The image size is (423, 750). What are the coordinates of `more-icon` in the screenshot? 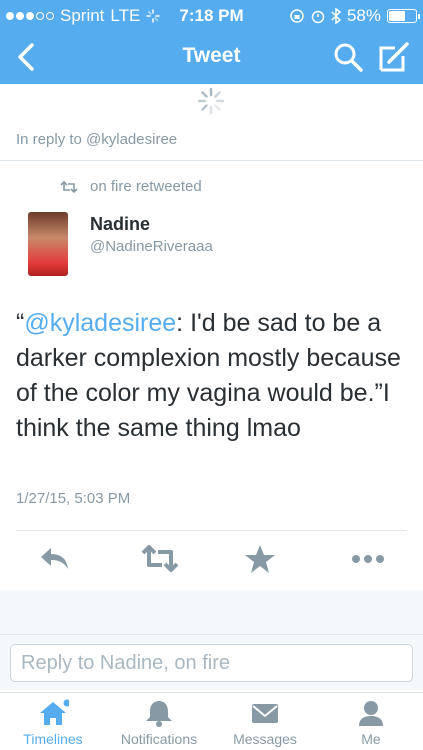 It's located at (368, 559).